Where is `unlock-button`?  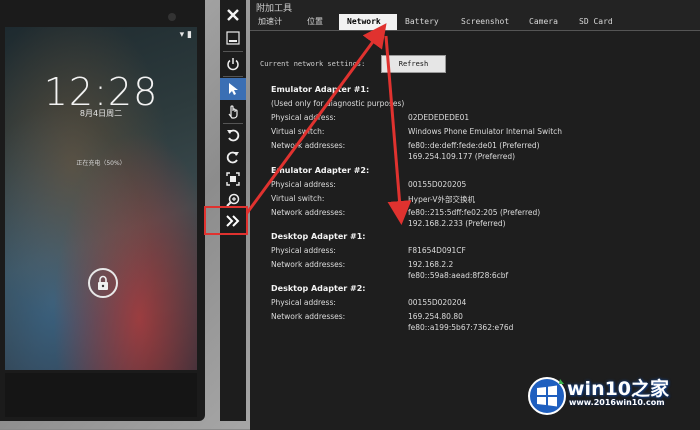 unlock-button is located at coordinates (103, 283).